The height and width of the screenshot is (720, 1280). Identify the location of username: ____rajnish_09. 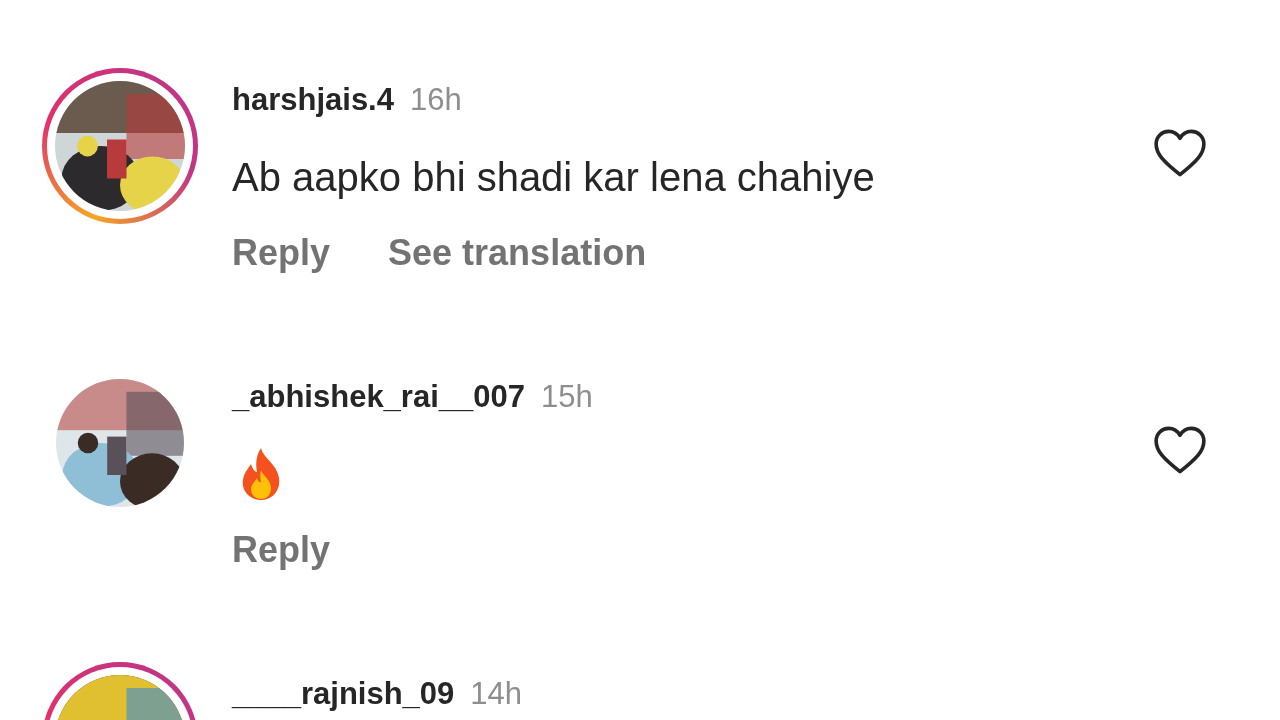
(343, 694).